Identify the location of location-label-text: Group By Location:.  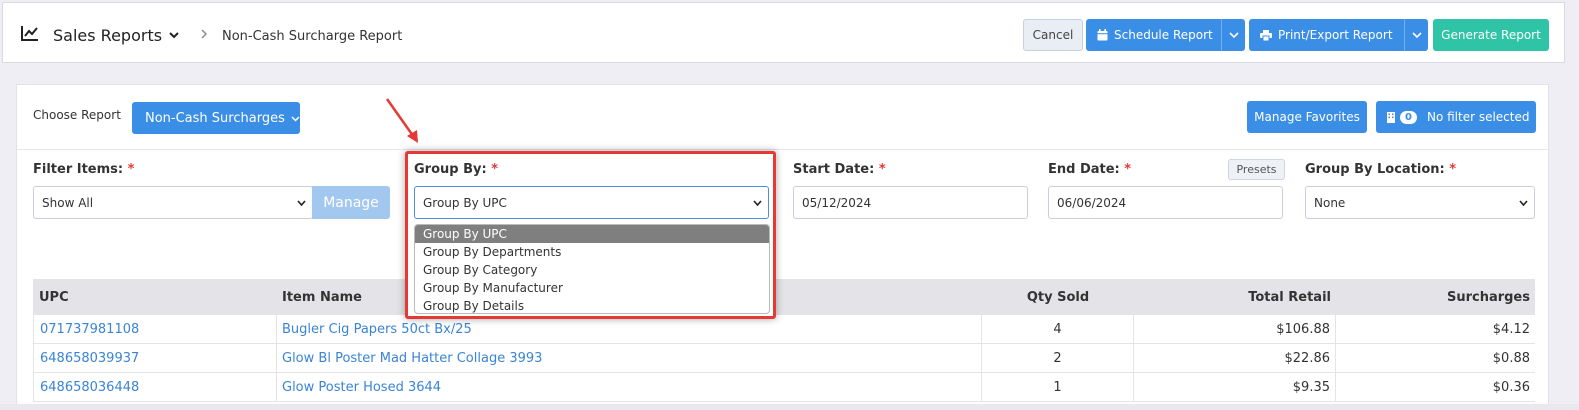
(1375, 169).